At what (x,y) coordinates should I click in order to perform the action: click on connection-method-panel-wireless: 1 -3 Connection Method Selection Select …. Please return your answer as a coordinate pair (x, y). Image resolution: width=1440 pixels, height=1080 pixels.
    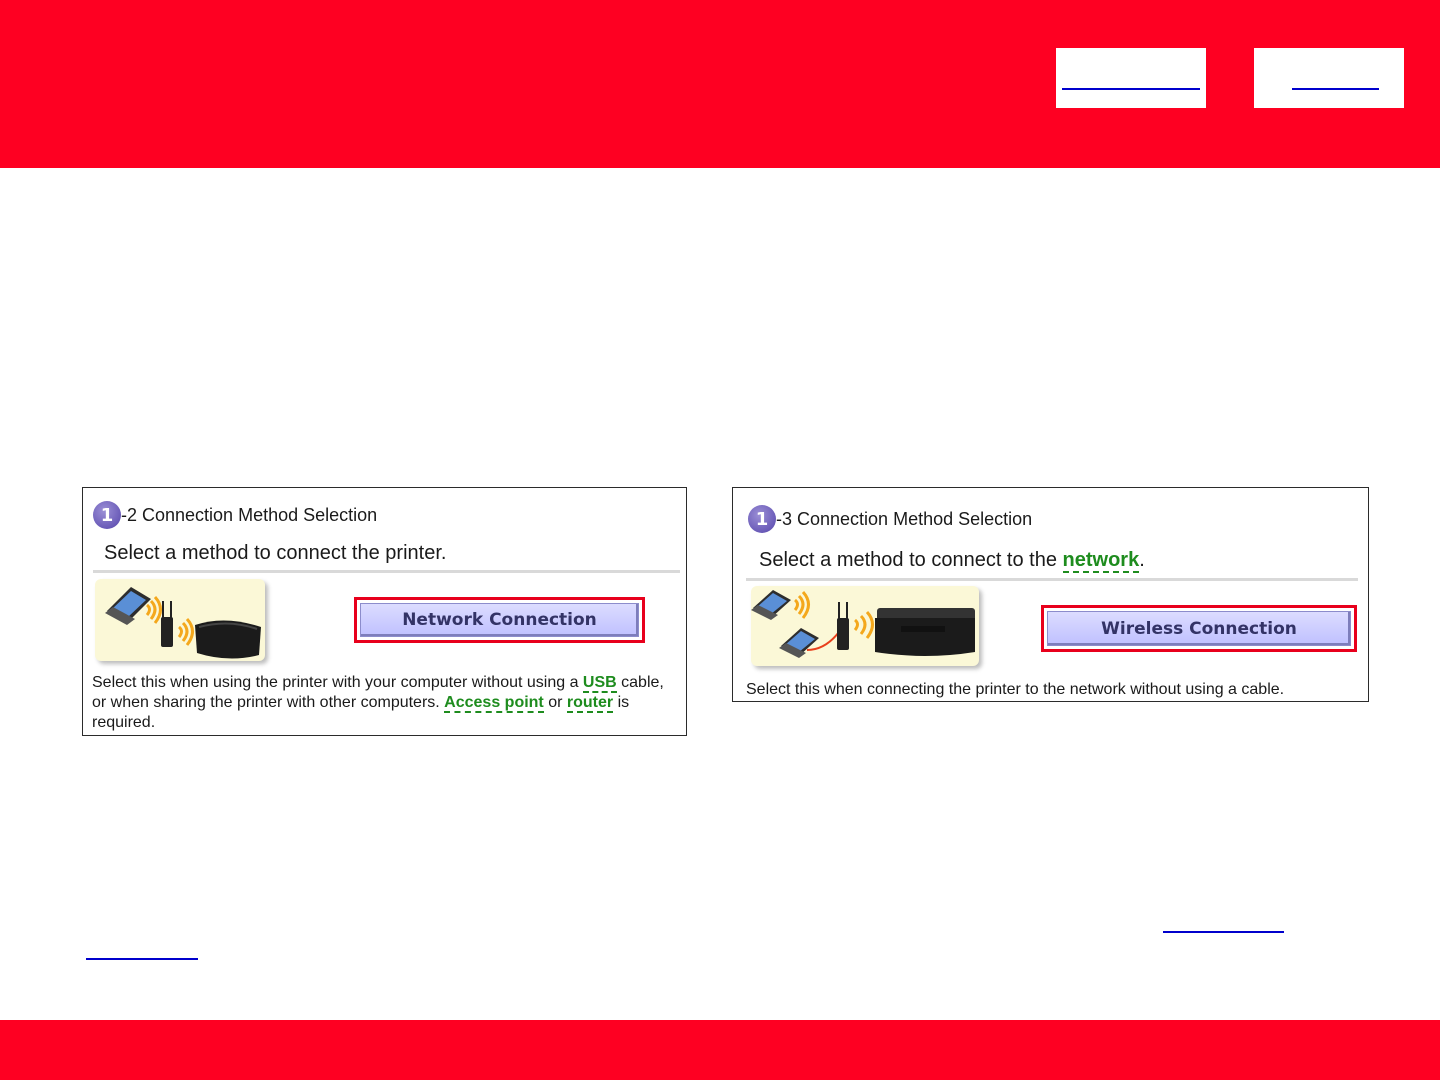
    Looking at the image, I should click on (1050, 594).